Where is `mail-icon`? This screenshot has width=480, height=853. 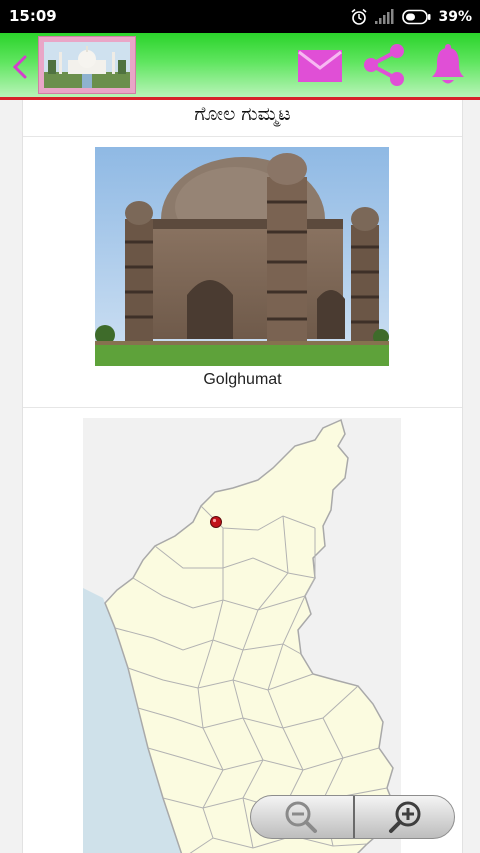
mail-icon is located at coordinates (320, 66).